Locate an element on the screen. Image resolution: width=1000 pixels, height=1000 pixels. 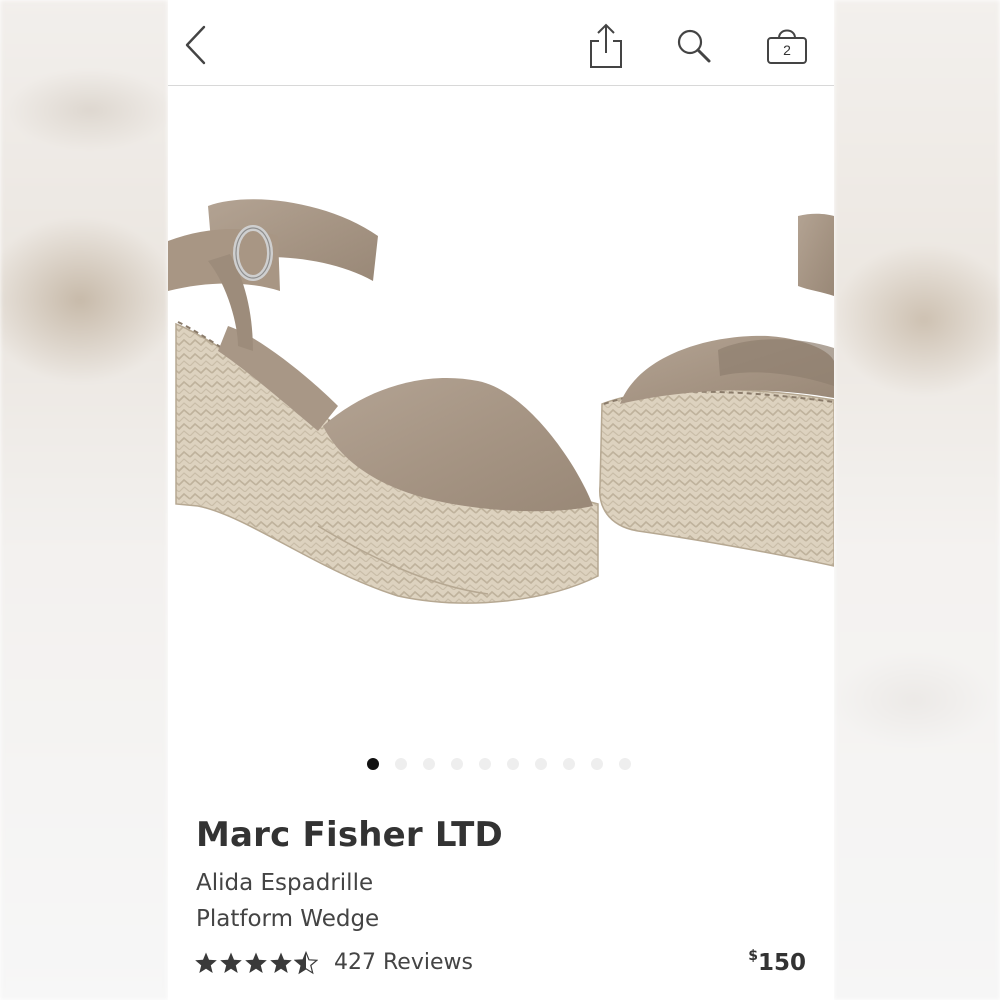
bag-item-count: 2 is located at coordinates (787, 50).